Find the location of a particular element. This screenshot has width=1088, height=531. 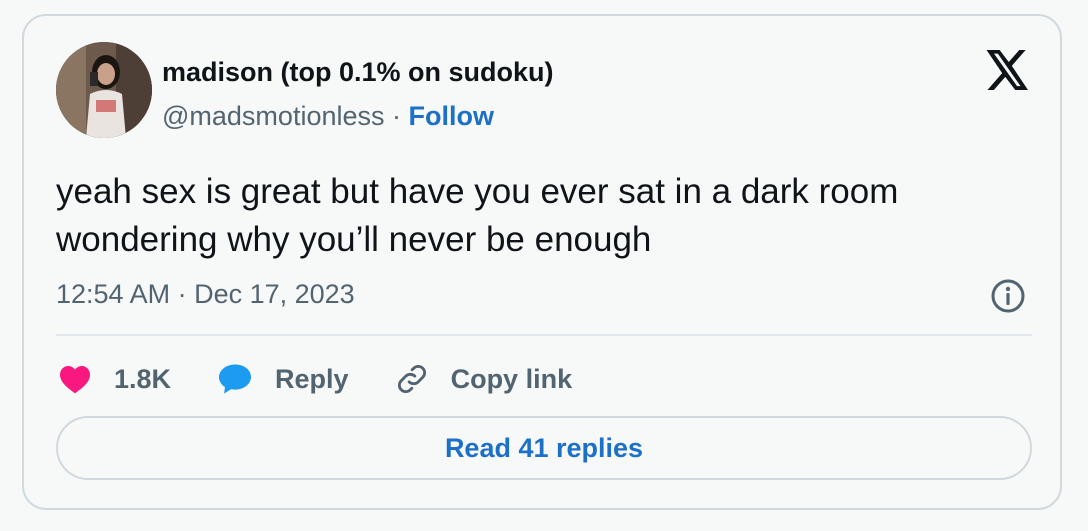

meta-row: 12:54 AM · Dec 17, 2023 is located at coordinates (541, 298).